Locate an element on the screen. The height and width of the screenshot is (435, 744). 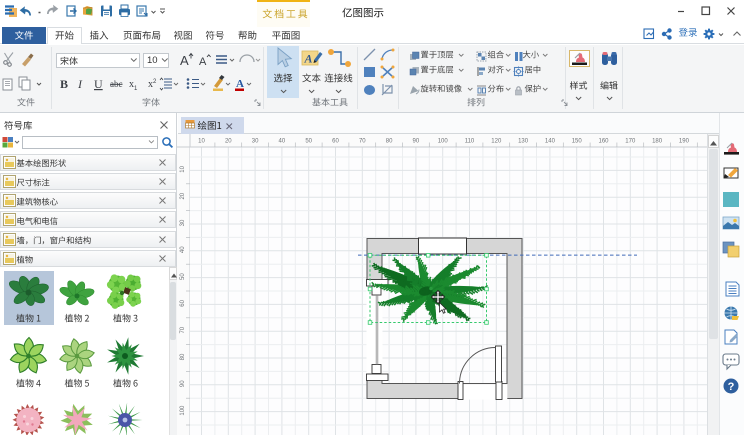
svg-text: 1 is located at coordinates (136, 89).